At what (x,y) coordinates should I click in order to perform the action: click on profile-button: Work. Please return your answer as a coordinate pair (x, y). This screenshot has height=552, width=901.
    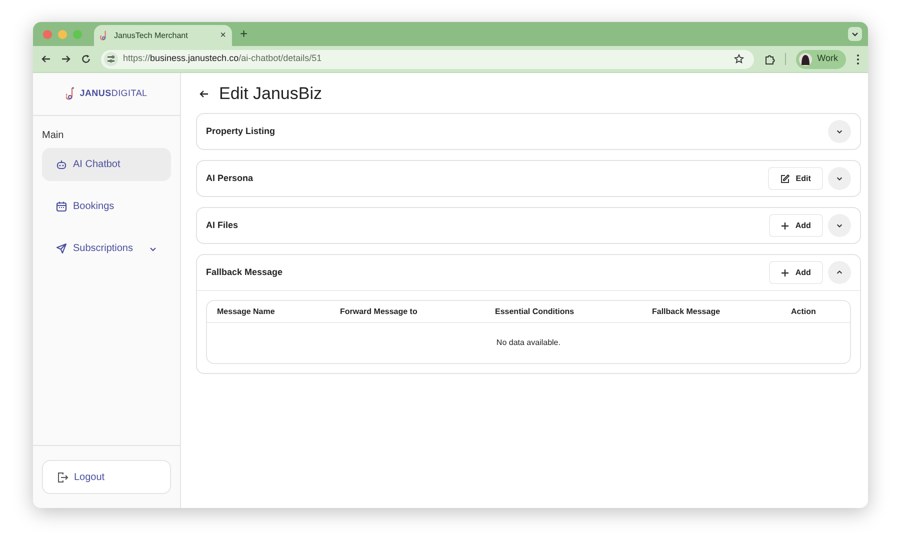
    Looking at the image, I should click on (821, 59).